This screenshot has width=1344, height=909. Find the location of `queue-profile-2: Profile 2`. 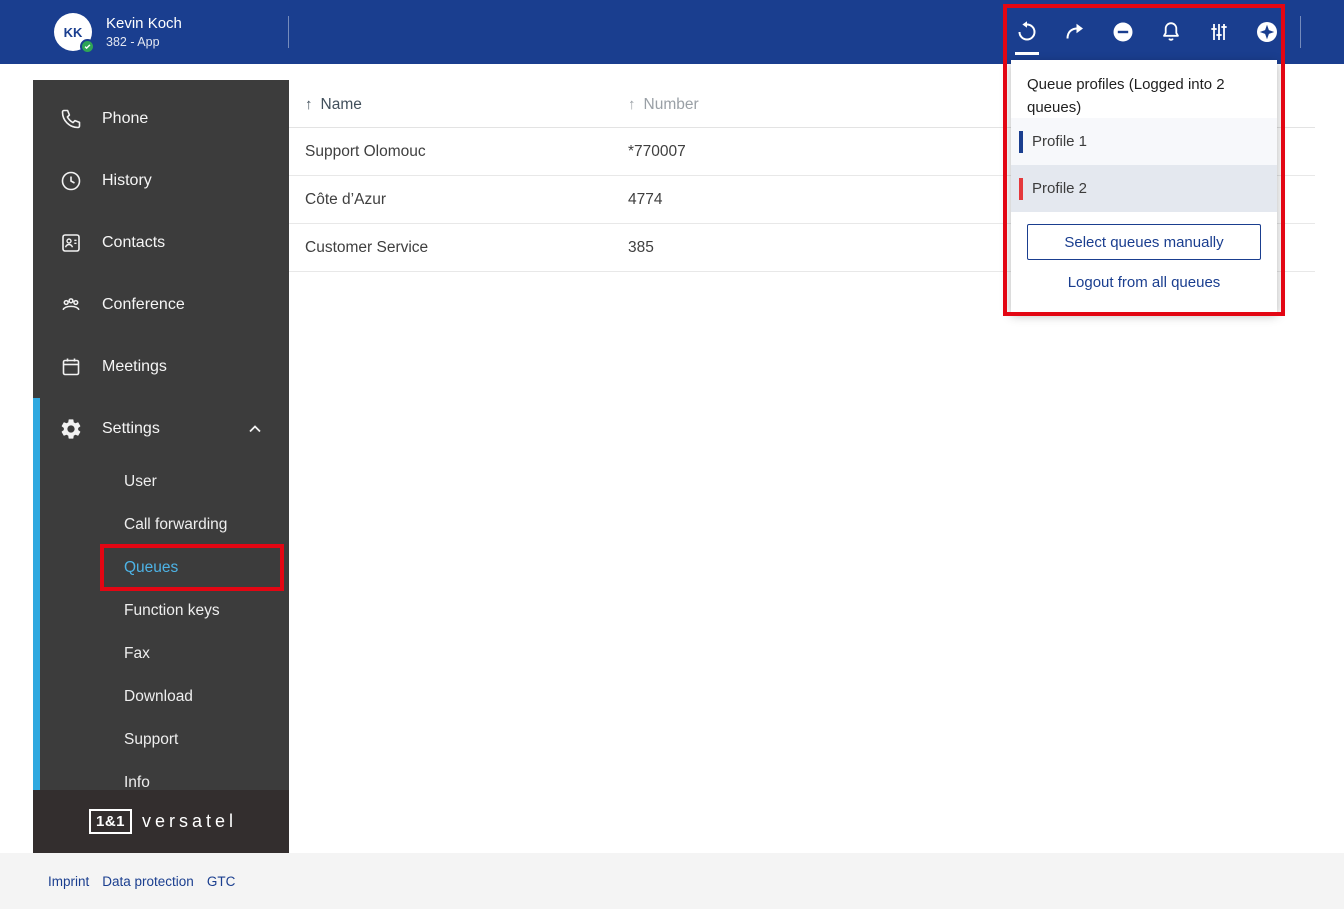

queue-profile-2: Profile 2 is located at coordinates (1144, 188).